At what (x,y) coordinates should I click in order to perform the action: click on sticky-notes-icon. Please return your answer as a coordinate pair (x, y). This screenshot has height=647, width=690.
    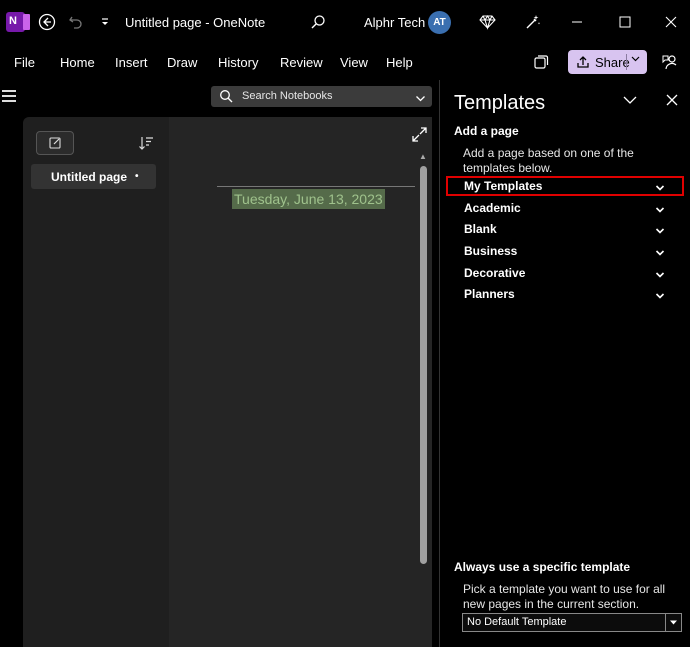
    Looking at the image, I should click on (541, 62).